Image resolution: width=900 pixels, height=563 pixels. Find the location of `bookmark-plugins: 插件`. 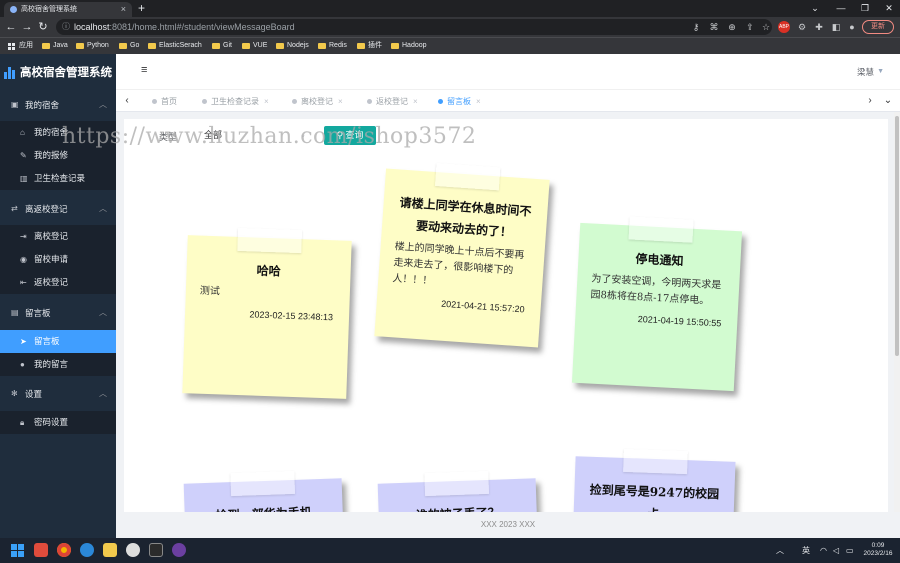

bookmark-plugins: 插件 is located at coordinates (369, 46).